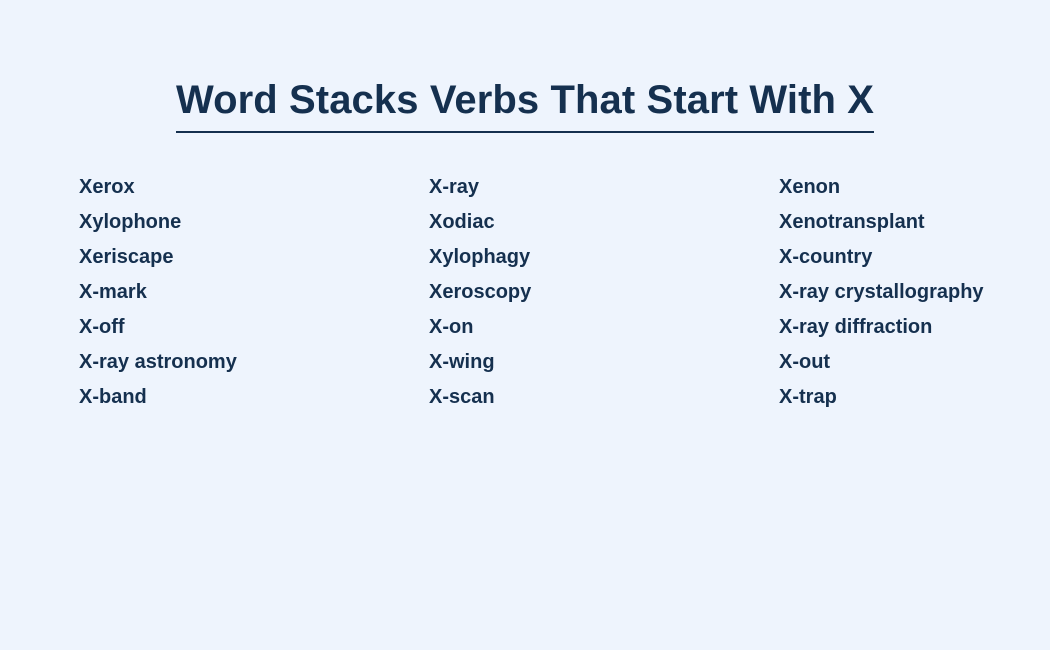  Describe the element at coordinates (130, 222) in the screenshot. I see `word-item: Xylophone` at that location.